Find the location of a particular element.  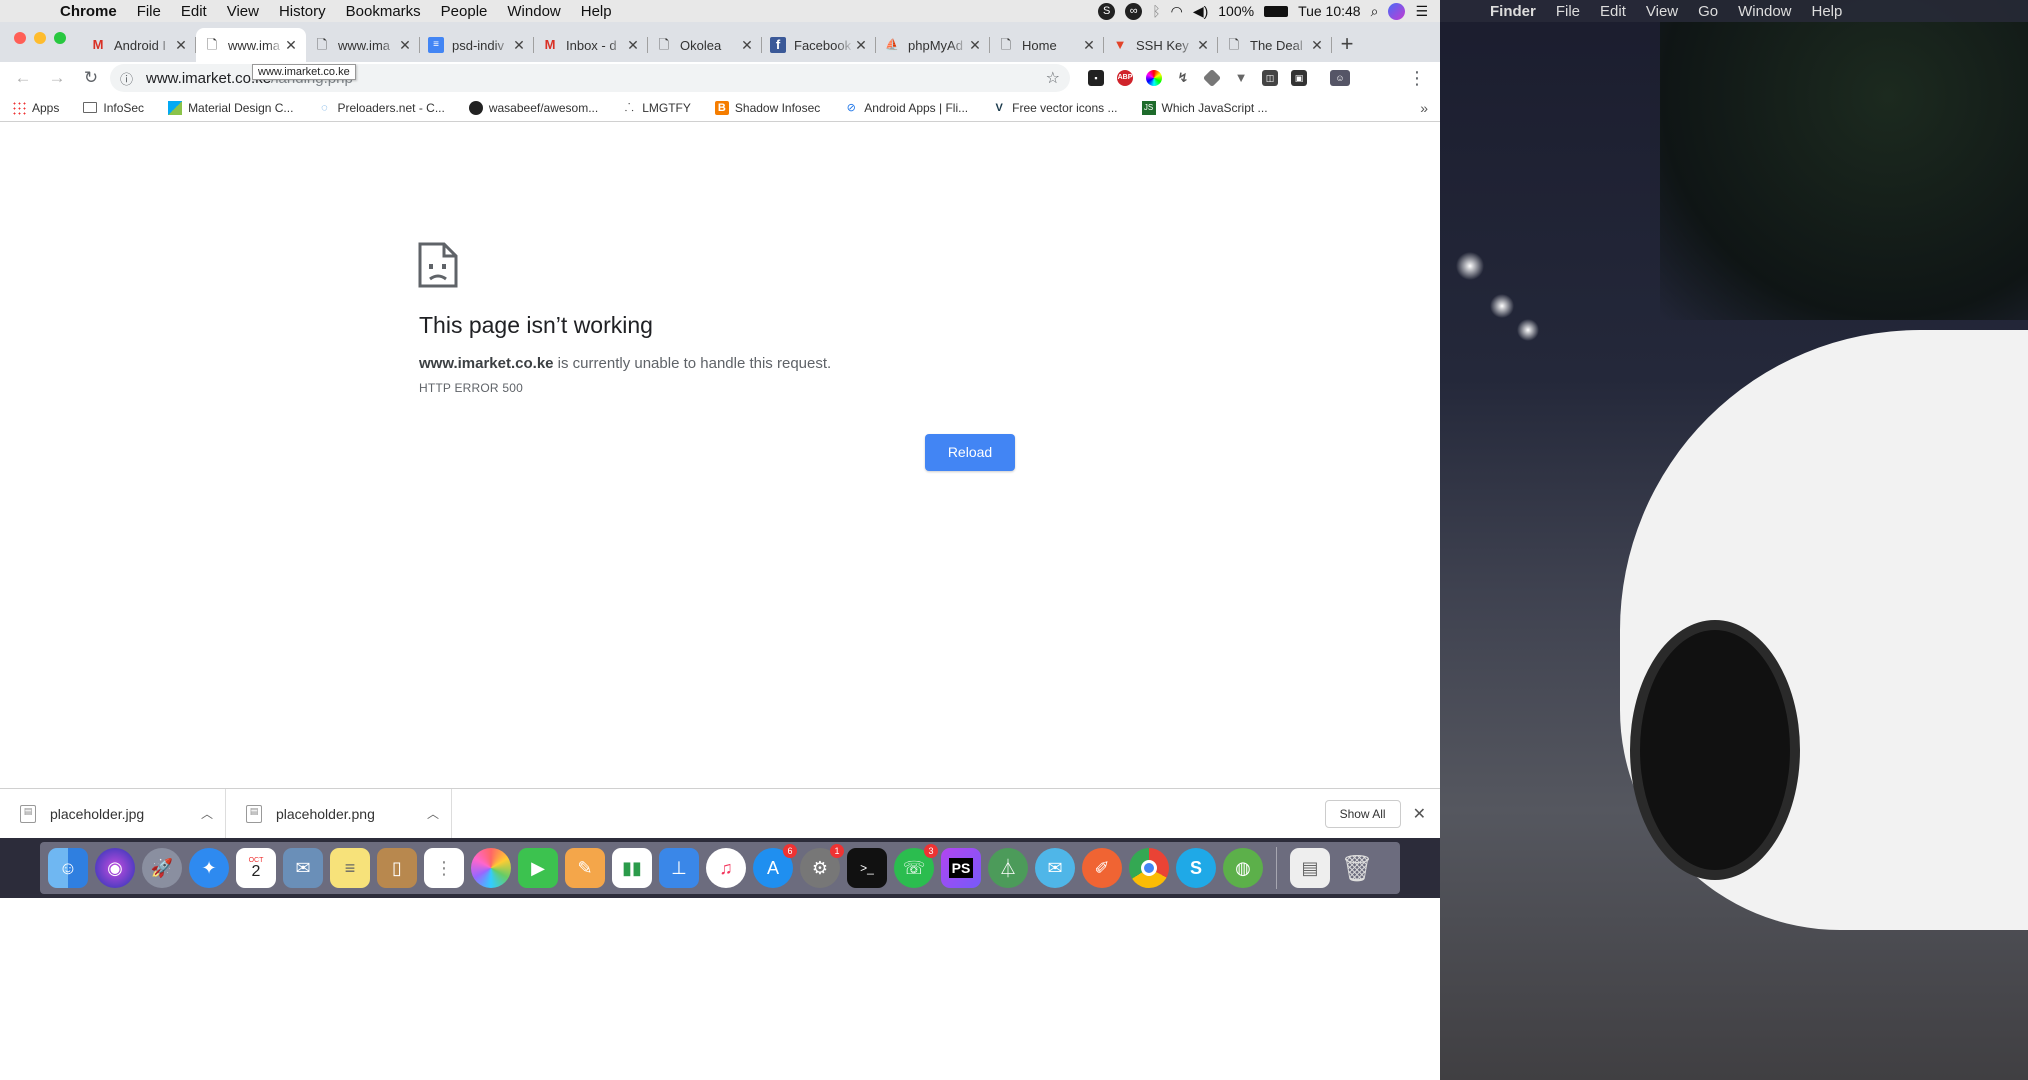

creative-cloud-icon: ∞ is located at coordinates (1134, 11).